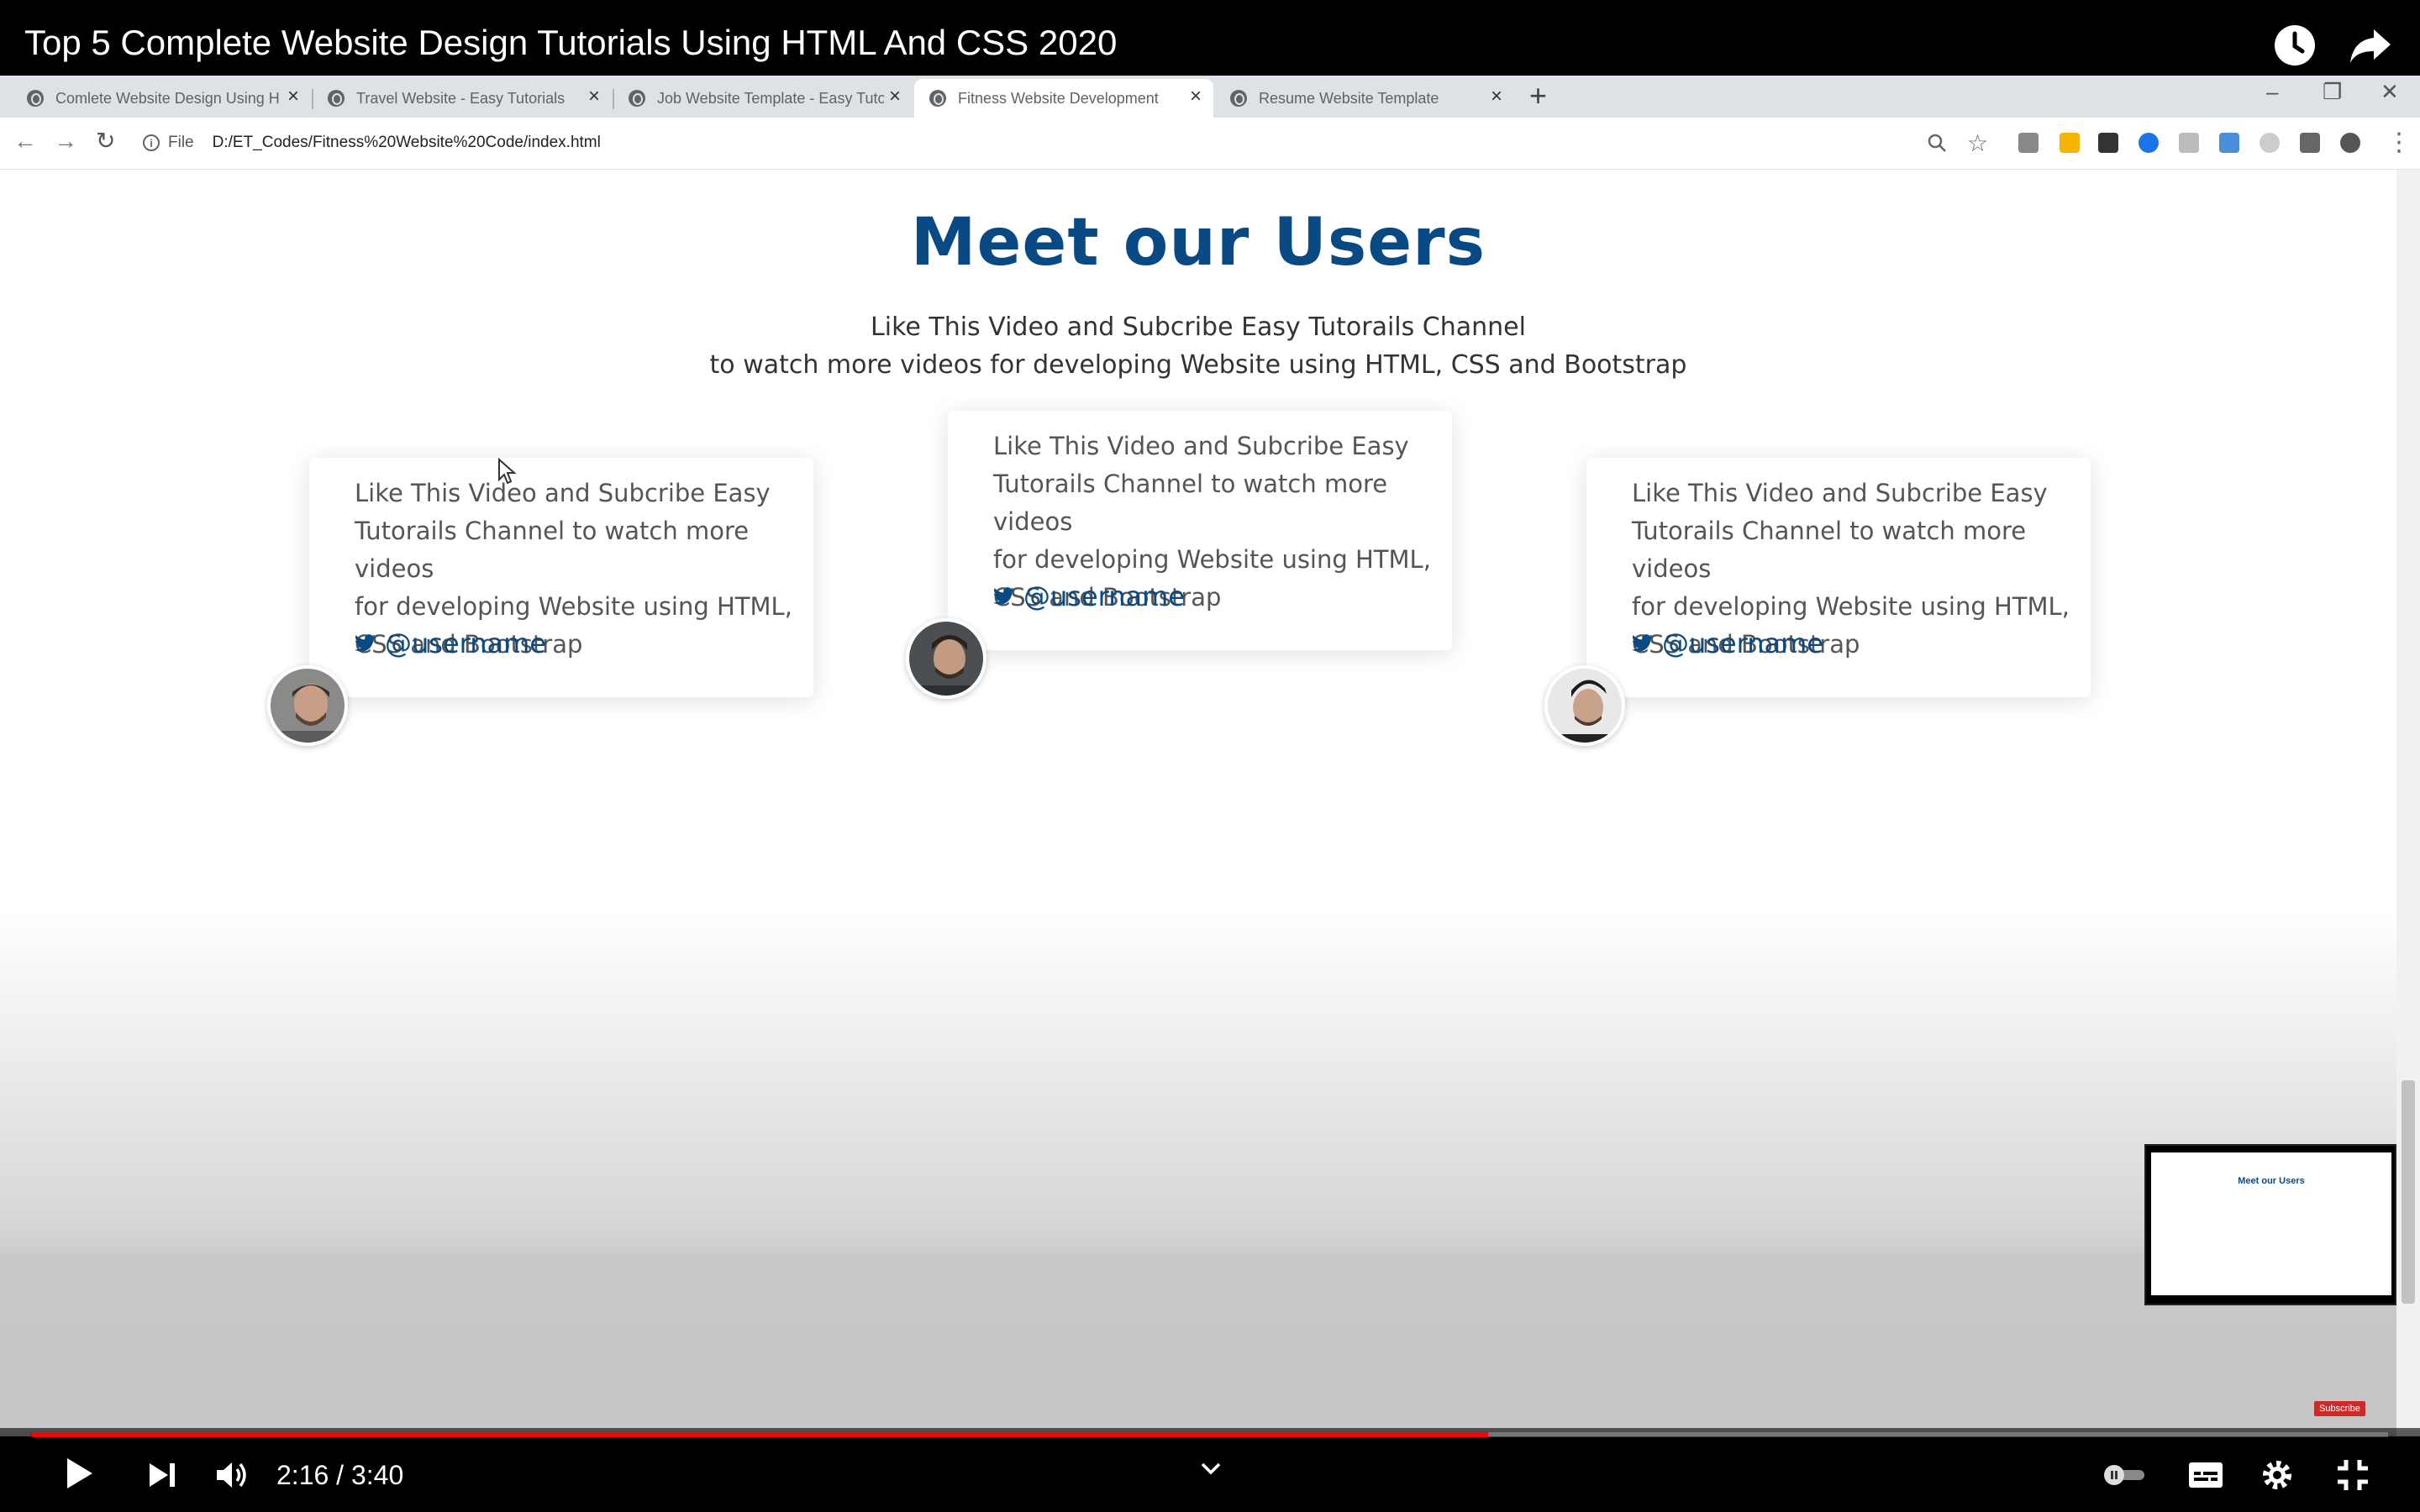 The image size is (2420, 1512). I want to click on new-tab-icon: +, so click(1538, 96).